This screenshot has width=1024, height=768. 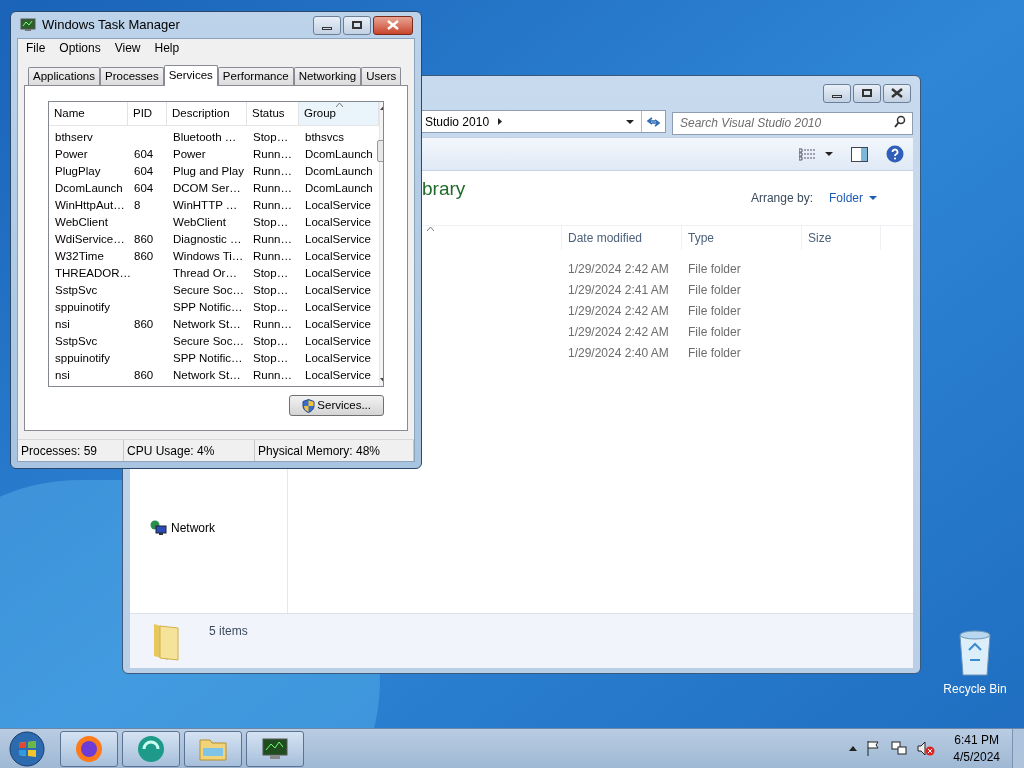 I want to click on arrange-by-label: Arrange by:, so click(x=781, y=198).